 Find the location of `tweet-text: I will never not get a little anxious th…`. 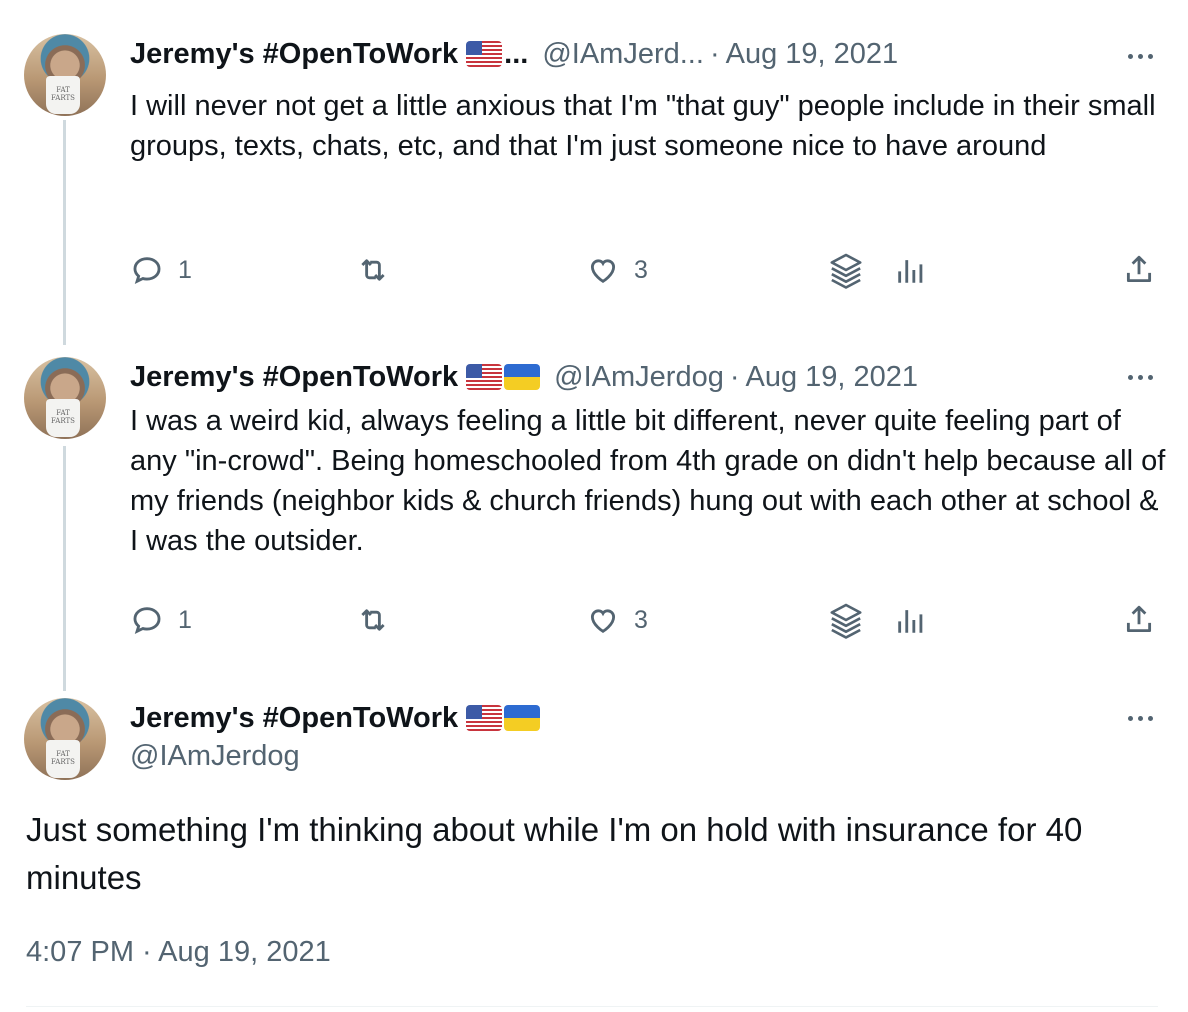

tweet-text: I will never not get a little anxious th… is located at coordinates (643, 126).